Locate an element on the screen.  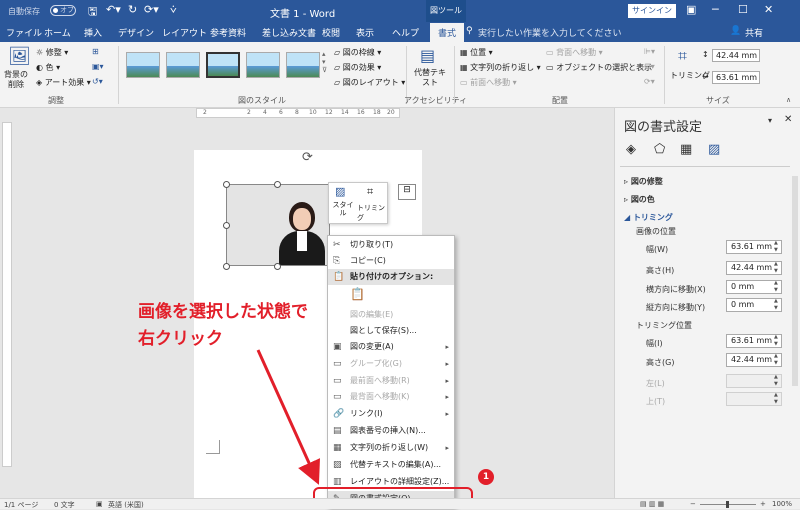
crop-height-field: 42.44 mm is located at coordinates (754, 360).